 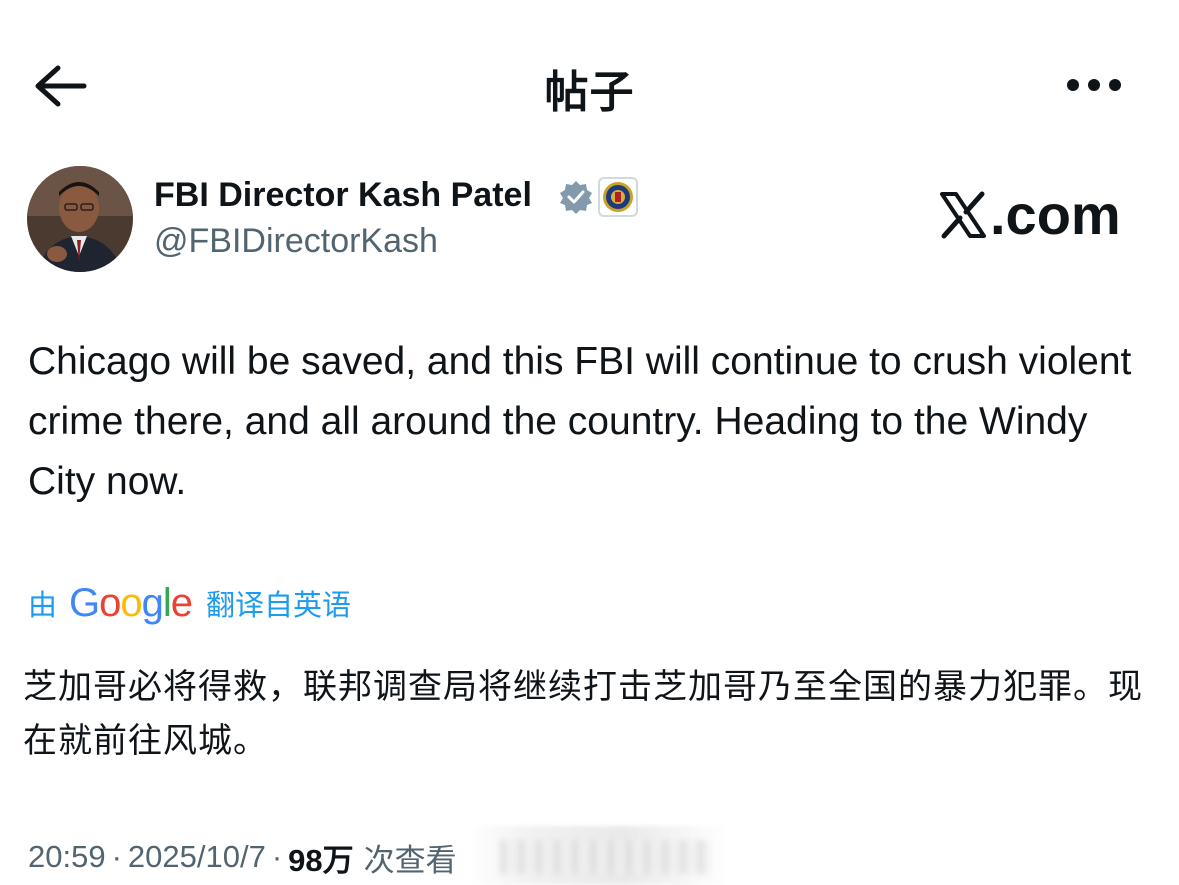 I want to click on translated-from-label: 翻译自英语, so click(x=279, y=606).